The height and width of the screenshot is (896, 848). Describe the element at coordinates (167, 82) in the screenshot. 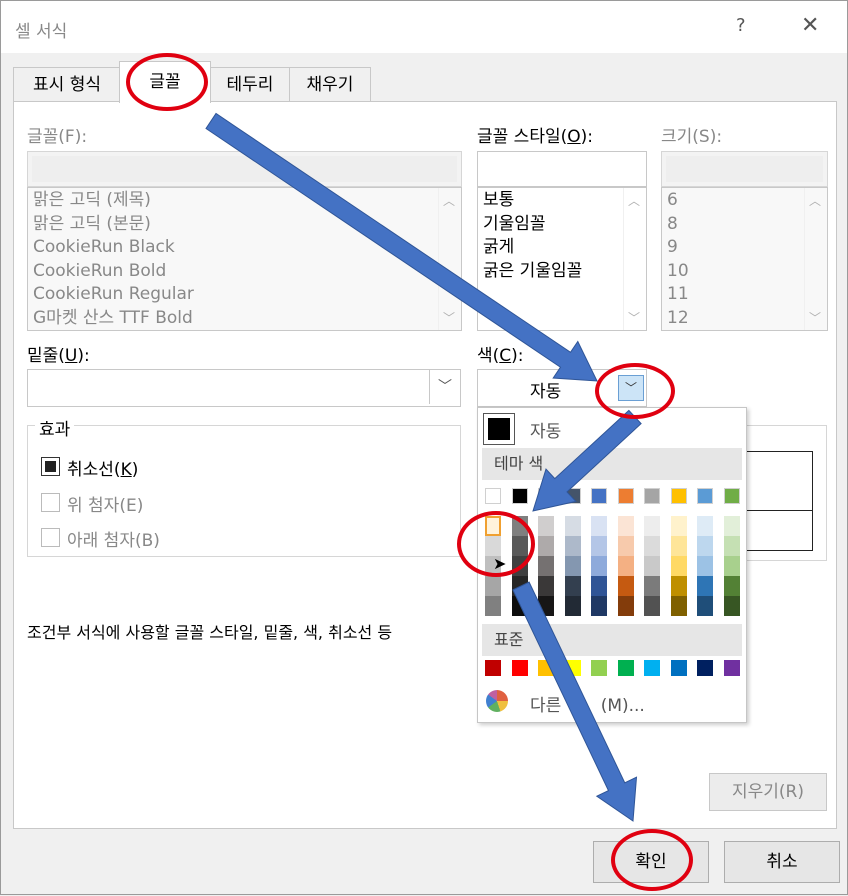

I see `annotation-circle-font-tab` at that location.